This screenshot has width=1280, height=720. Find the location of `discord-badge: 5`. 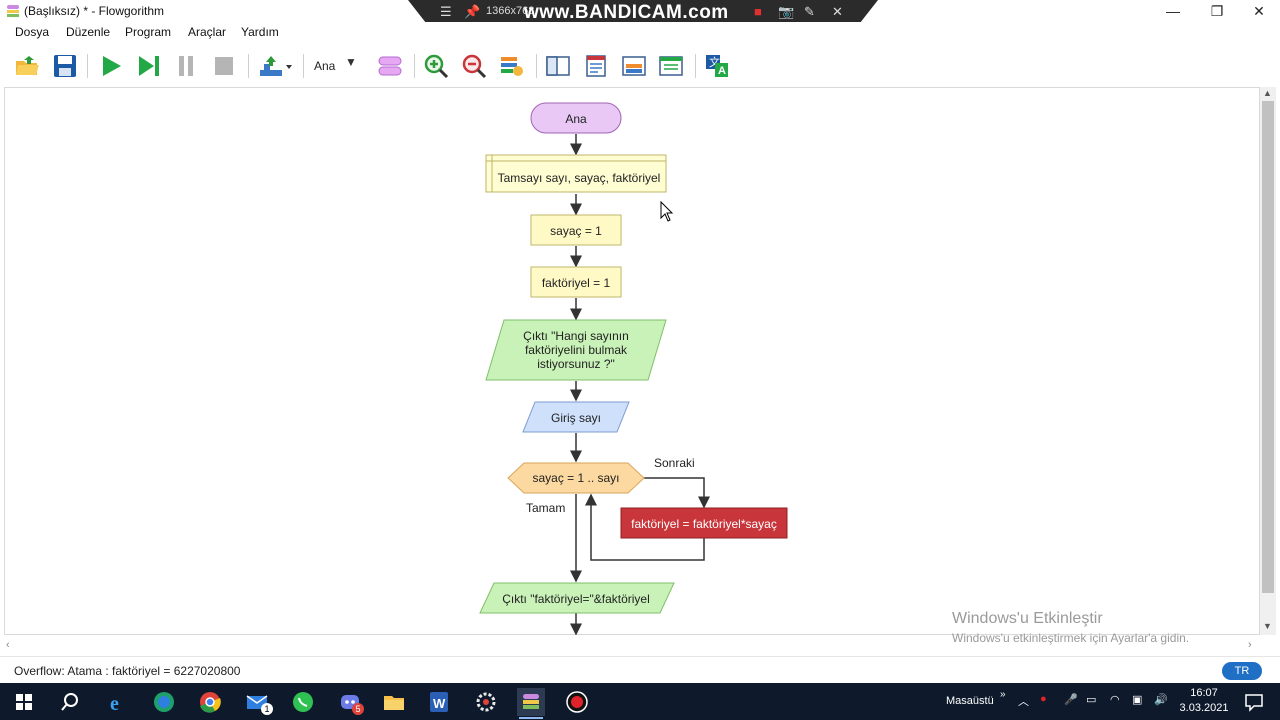

discord-badge: 5 is located at coordinates (358, 709).